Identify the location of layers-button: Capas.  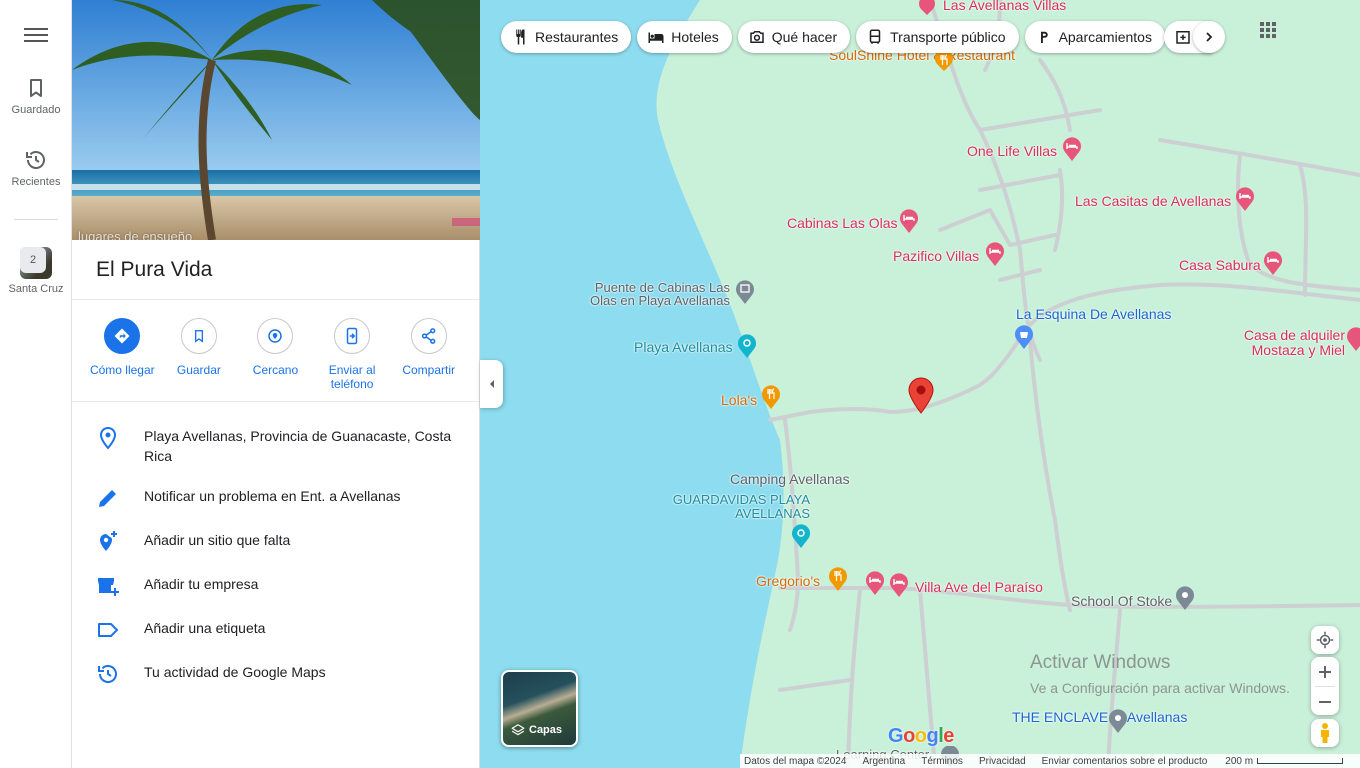
(539, 708).